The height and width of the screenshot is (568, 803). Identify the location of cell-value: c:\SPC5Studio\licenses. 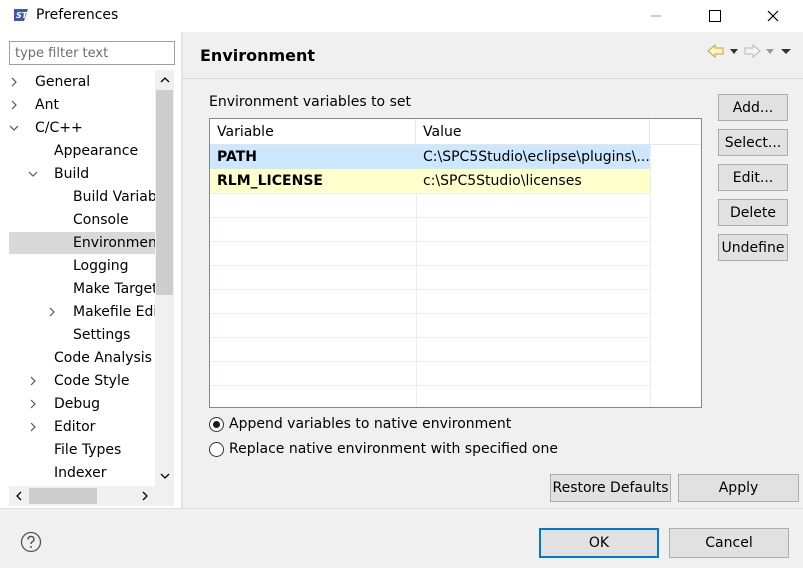
(502, 181).